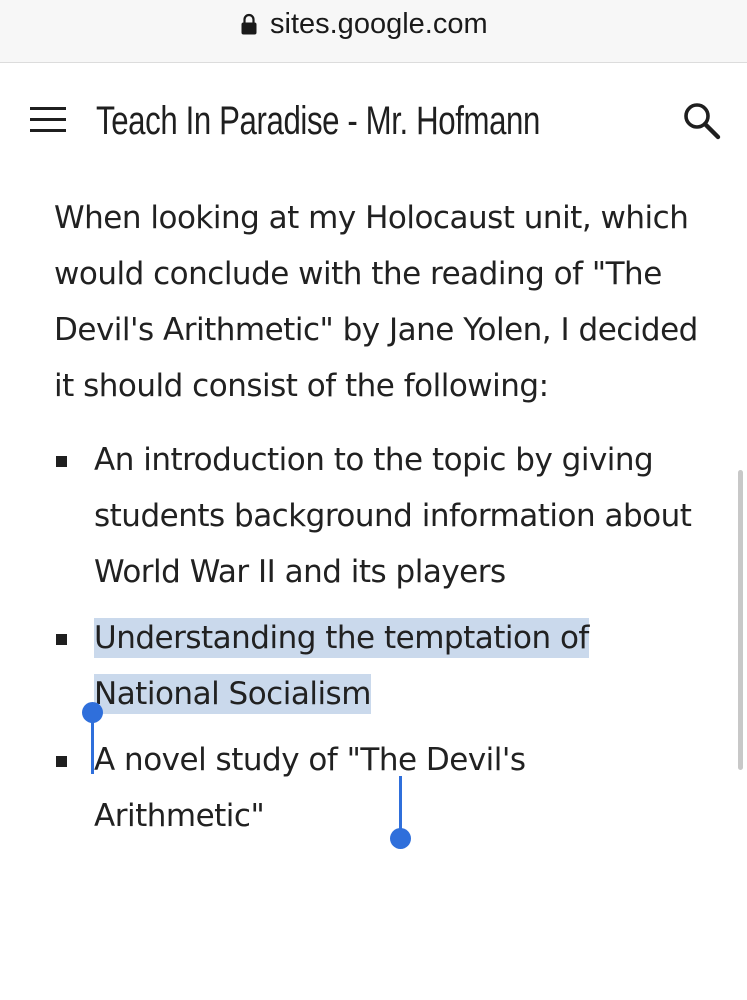  I want to click on url-text: sites.google.com, so click(379, 24).